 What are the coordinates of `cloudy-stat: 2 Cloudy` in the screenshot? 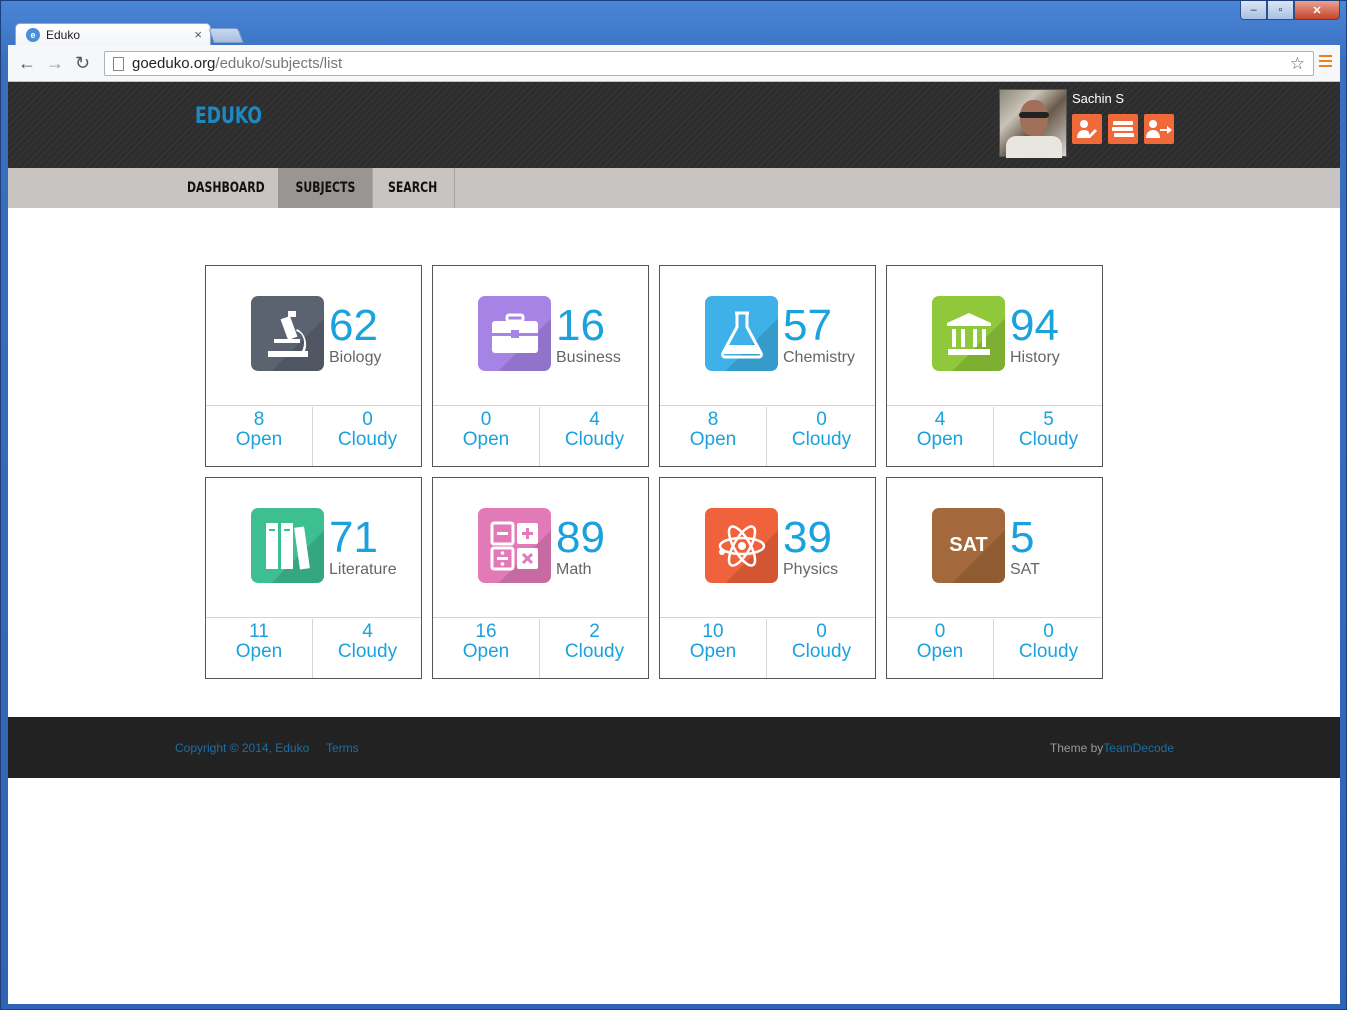 It's located at (594, 648).